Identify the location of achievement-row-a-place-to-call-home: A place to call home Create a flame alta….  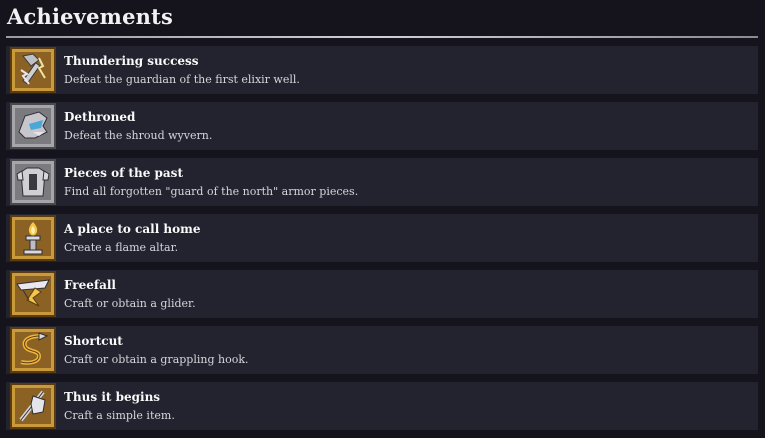
(382, 238).